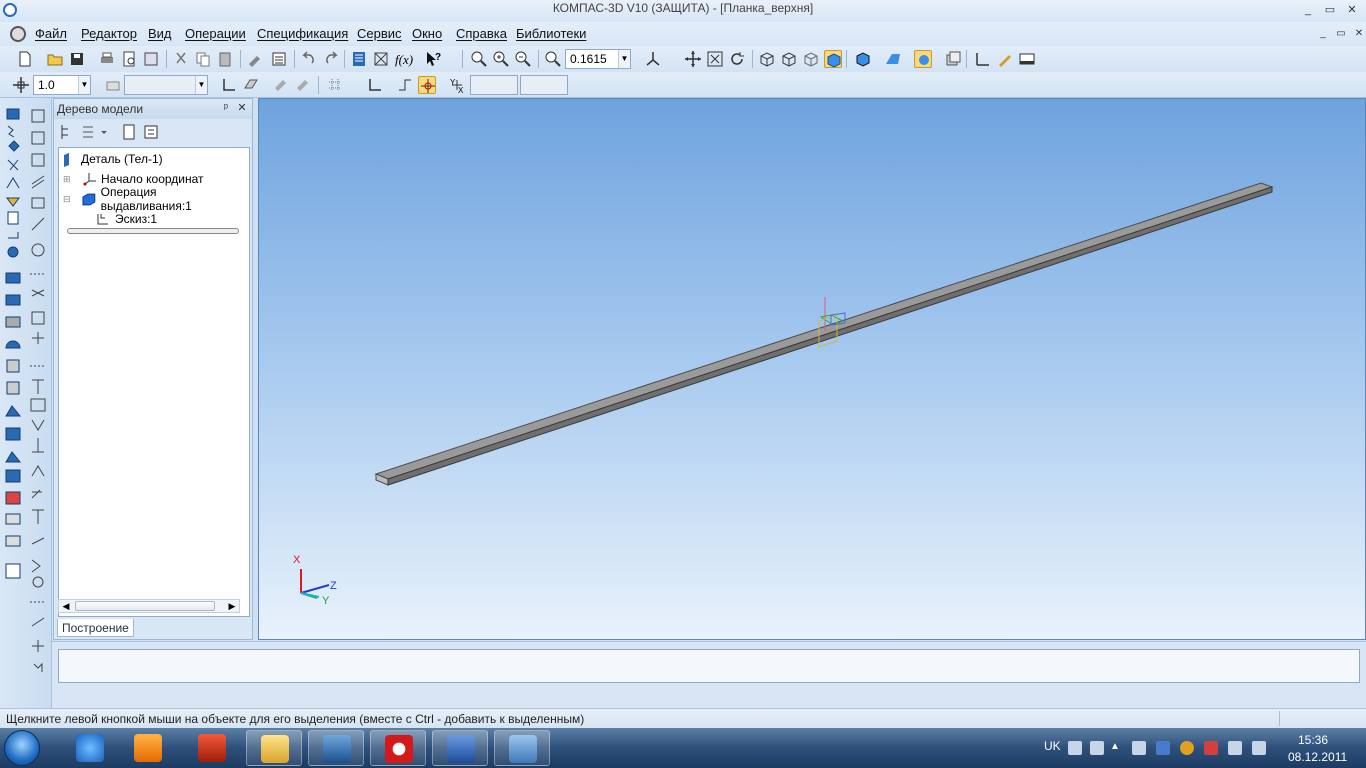 Image resolution: width=1366 pixels, height=768 pixels. What do you see at coordinates (151, 132) in the screenshot?
I see `tree-sort-icon` at bounding box center [151, 132].